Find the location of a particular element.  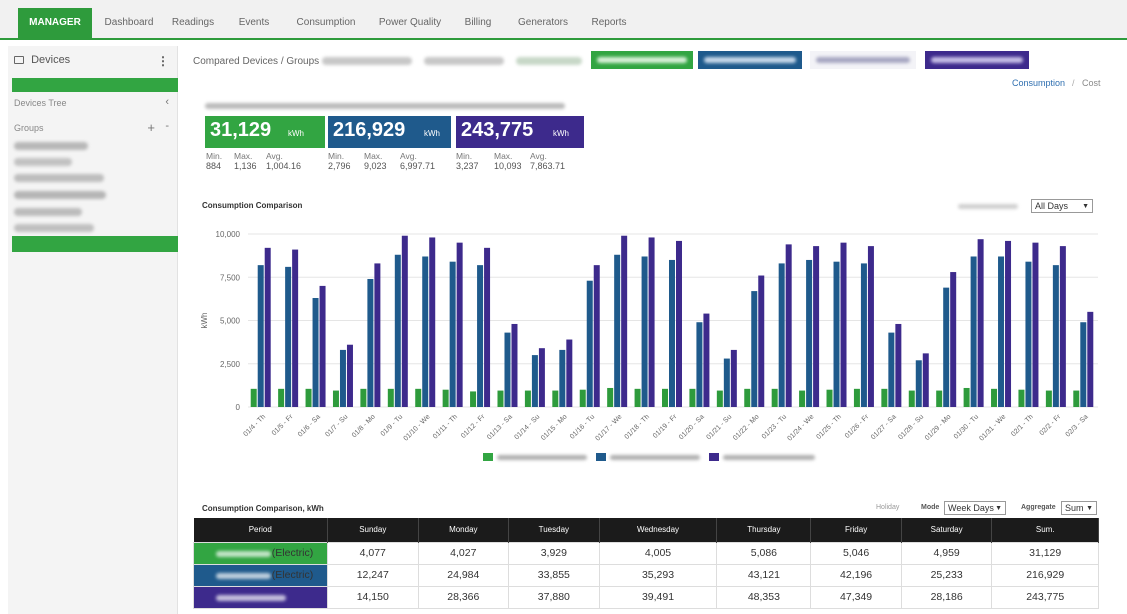

column-header: Tuesday is located at coordinates (554, 530).